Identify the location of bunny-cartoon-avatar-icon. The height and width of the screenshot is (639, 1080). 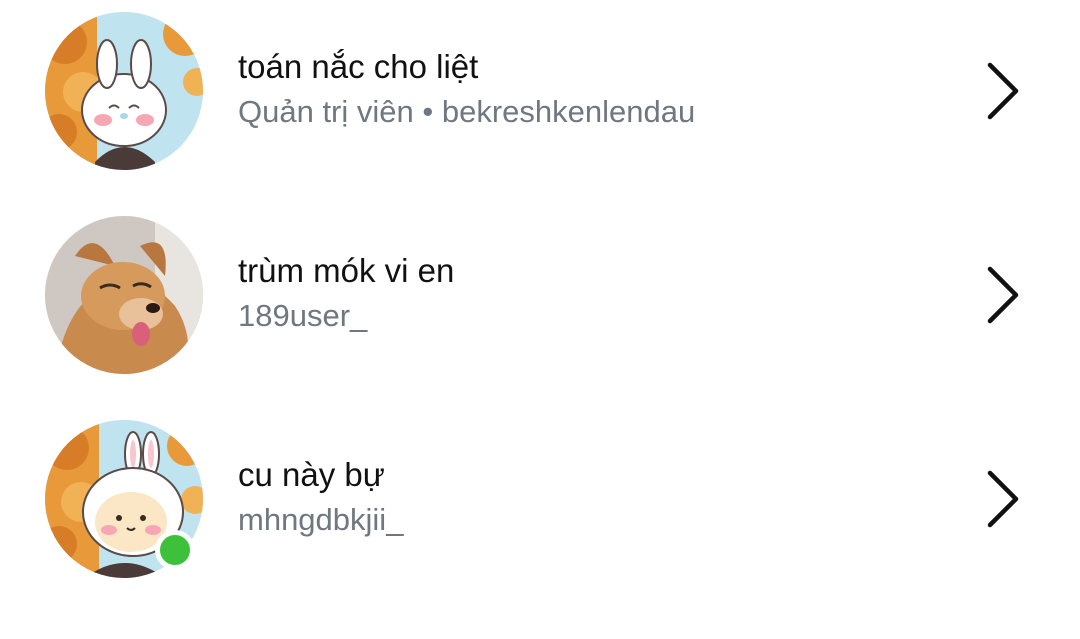
(124, 91).